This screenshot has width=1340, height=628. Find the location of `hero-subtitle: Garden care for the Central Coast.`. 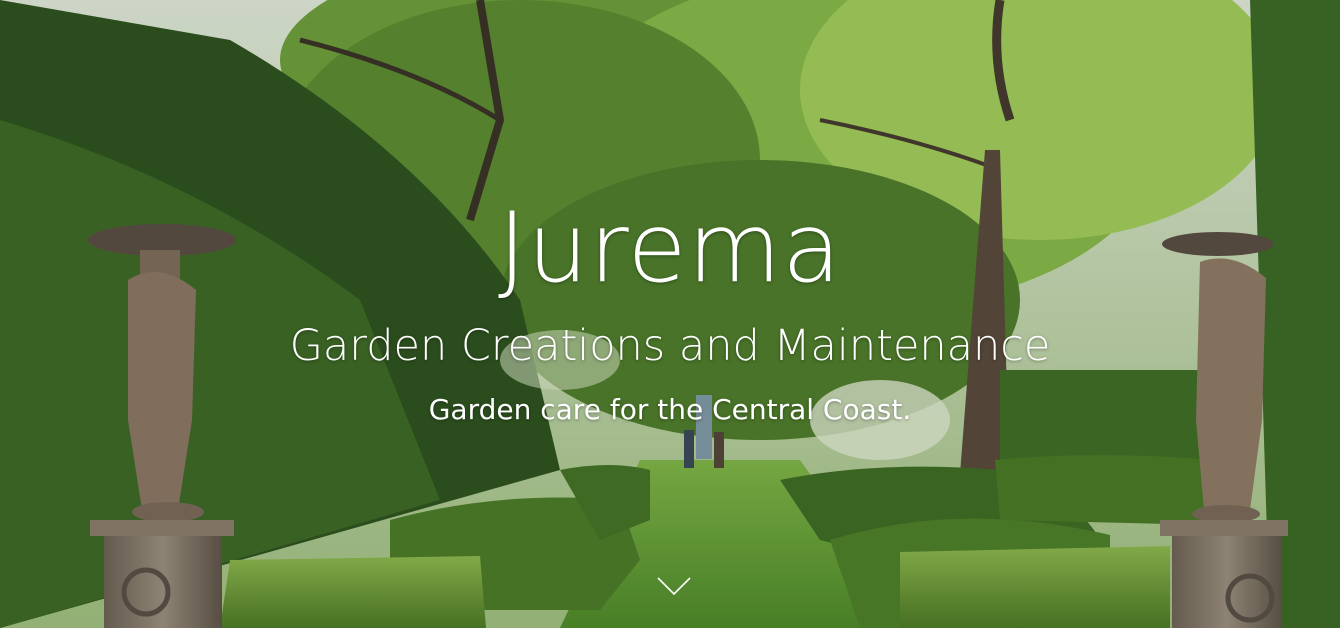

hero-subtitle: Garden care for the Central Coast. is located at coordinates (670, 409).